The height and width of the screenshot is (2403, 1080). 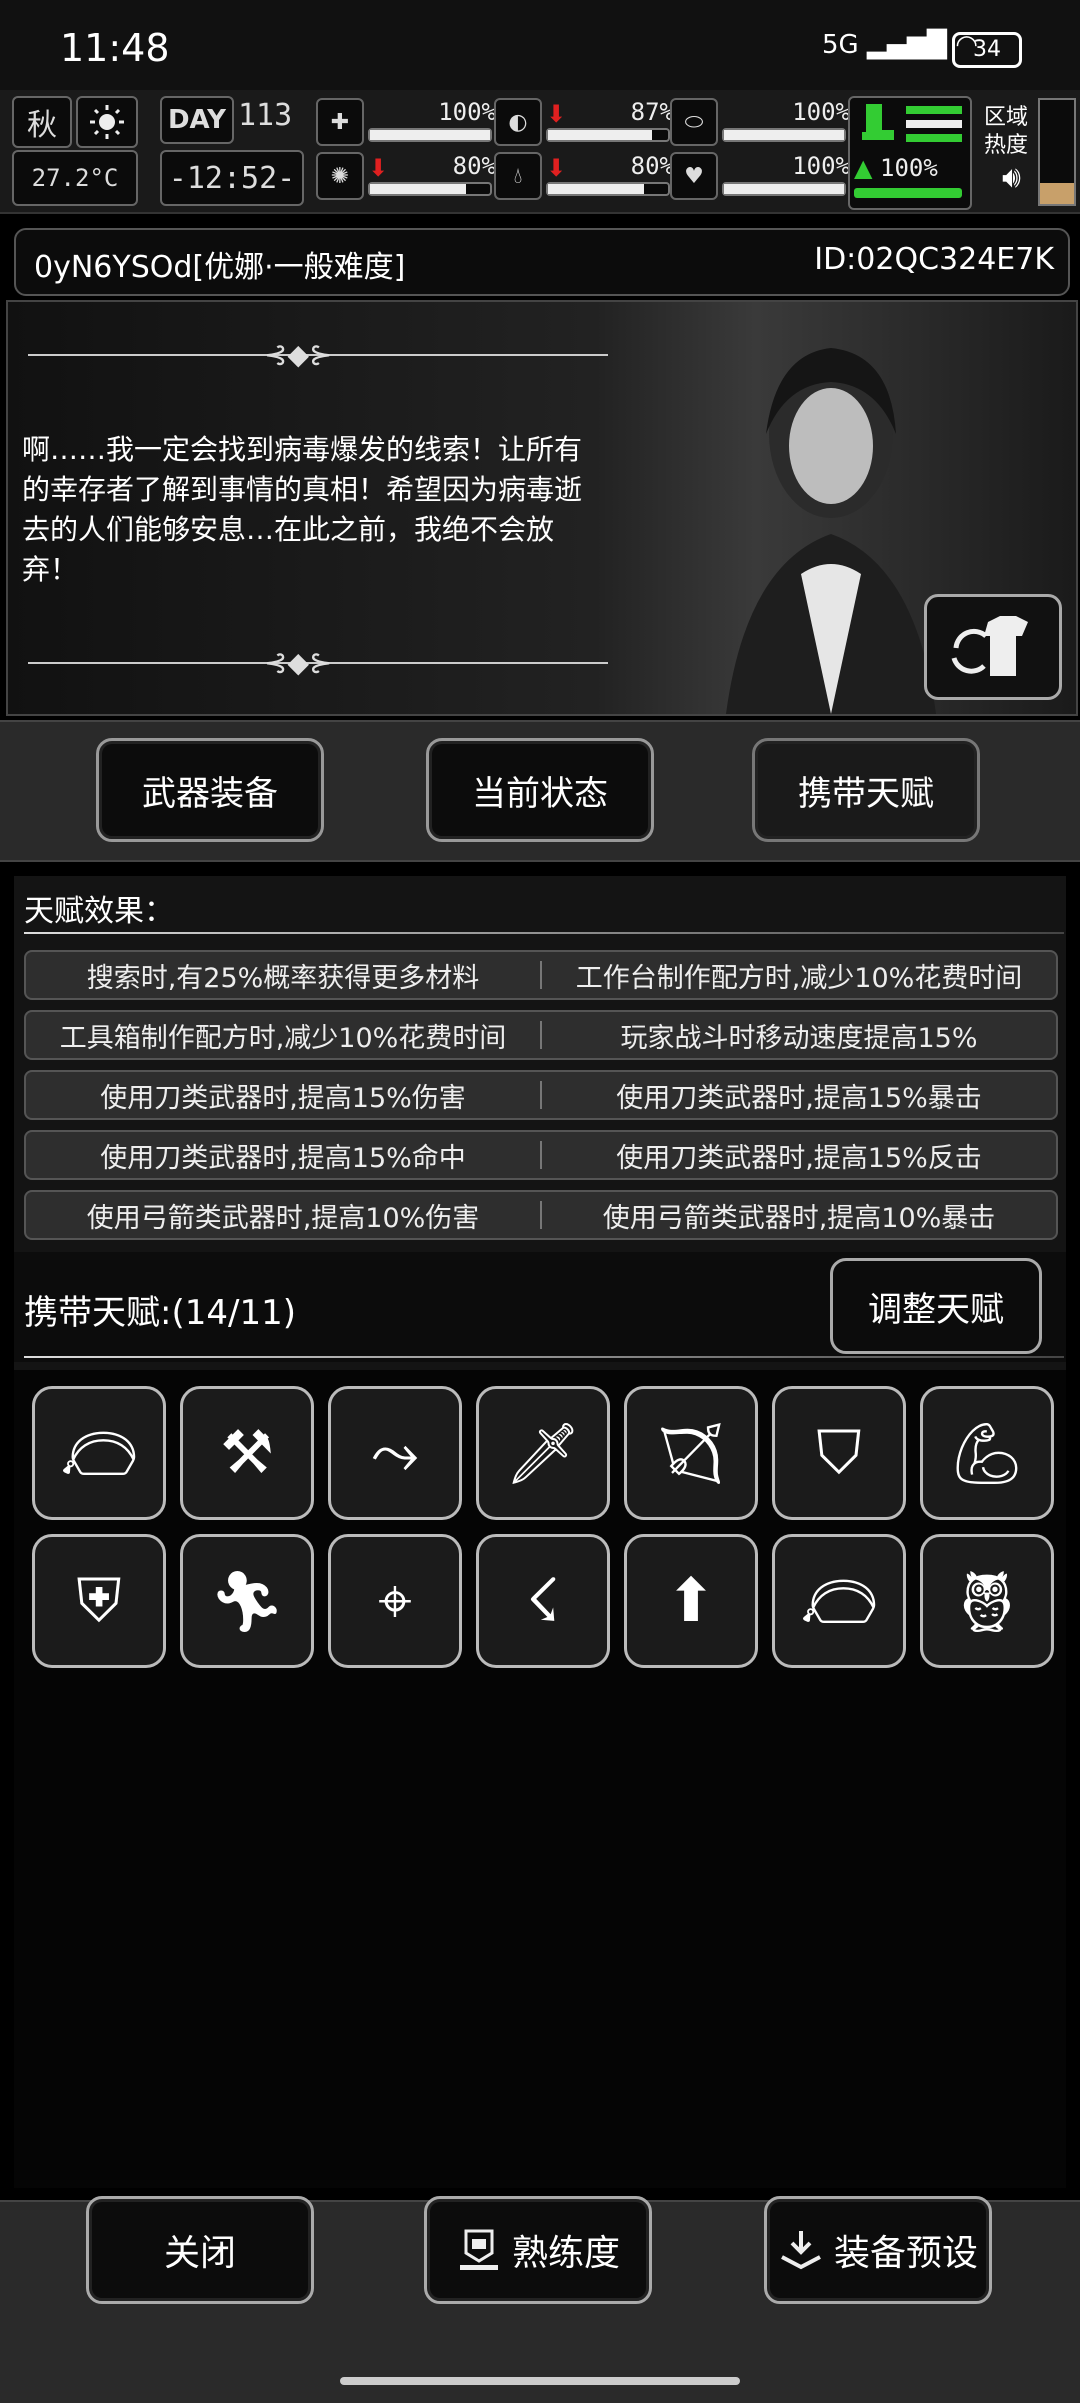 What do you see at coordinates (340, 122) in the screenshot?
I see `health-icon: ✚` at bounding box center [340, 122].